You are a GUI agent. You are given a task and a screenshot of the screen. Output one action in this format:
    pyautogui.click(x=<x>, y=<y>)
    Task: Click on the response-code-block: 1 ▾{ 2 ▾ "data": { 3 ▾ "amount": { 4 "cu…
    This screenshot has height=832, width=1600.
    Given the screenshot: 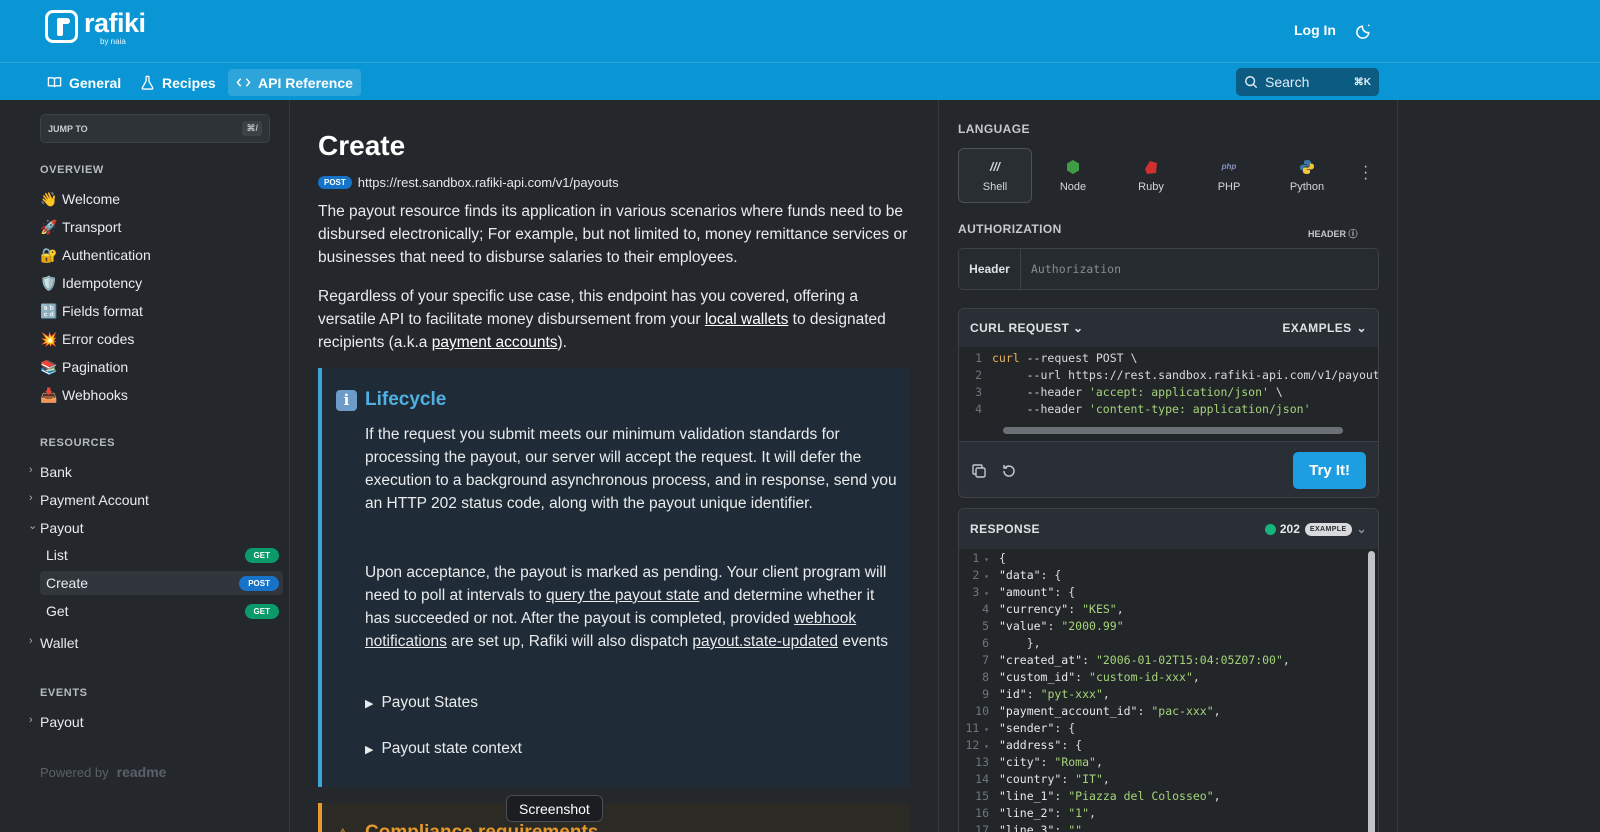 What is the action you would take?
    pyautogui.click(x=1168, y=690)
    